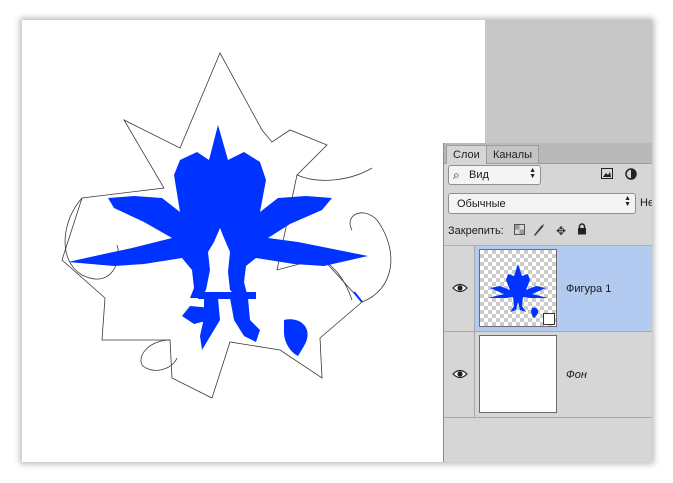 This screenshot has width=673, height=483. Describe the element at coordinates (548, 233) in the screenshot. I see `lock-row: Закрепить: ✥` at that location.